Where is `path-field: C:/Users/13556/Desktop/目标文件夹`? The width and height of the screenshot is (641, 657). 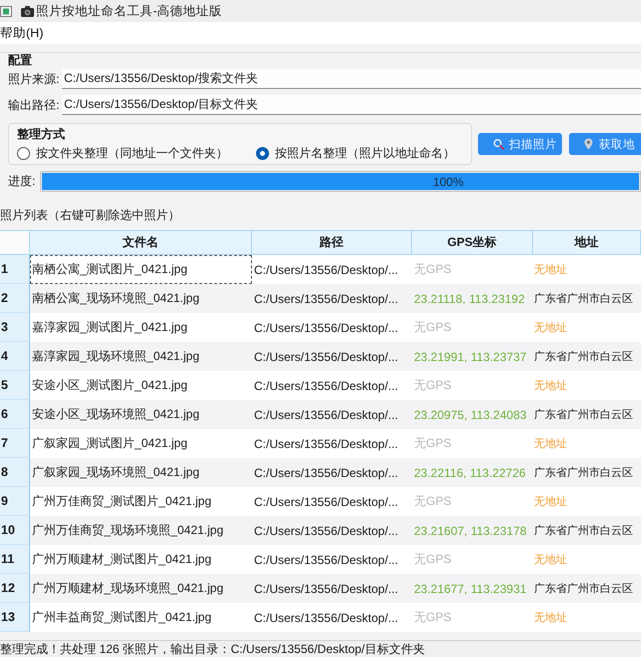
path-field: C:/Users/13556/Desktop/目标文件夹 is located at coordinates (351, 105).